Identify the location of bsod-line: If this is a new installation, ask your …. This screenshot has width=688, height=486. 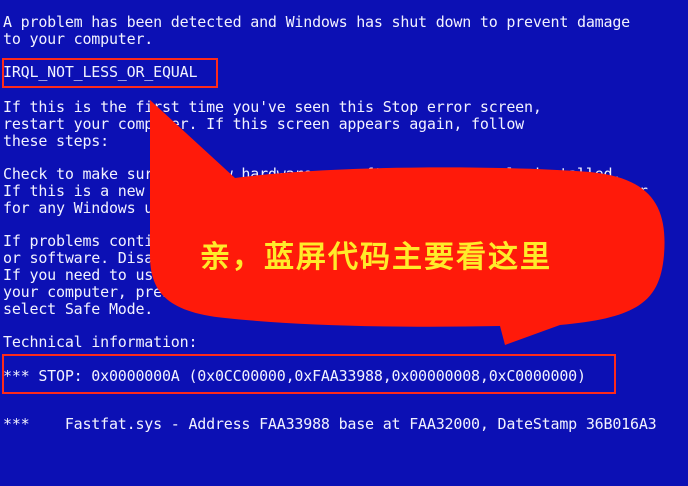
(325, 191).